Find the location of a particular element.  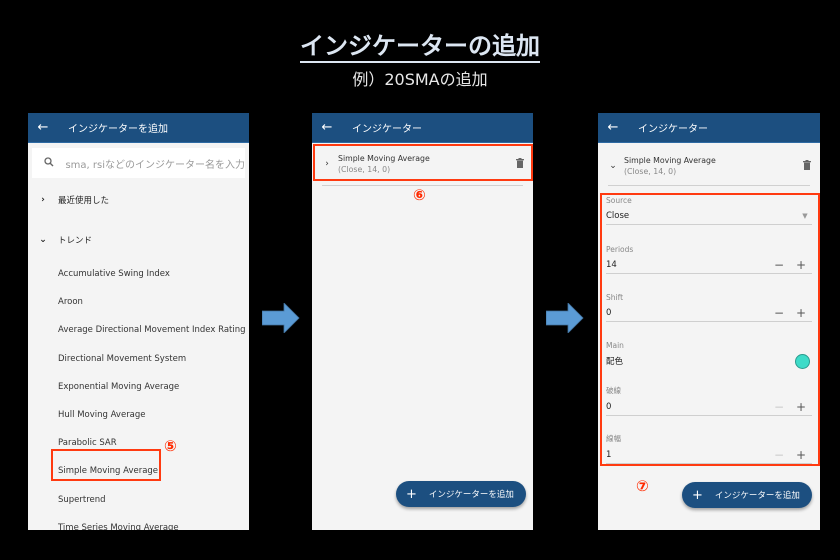

list-item: Aroon is located at coordinates (138, 302).